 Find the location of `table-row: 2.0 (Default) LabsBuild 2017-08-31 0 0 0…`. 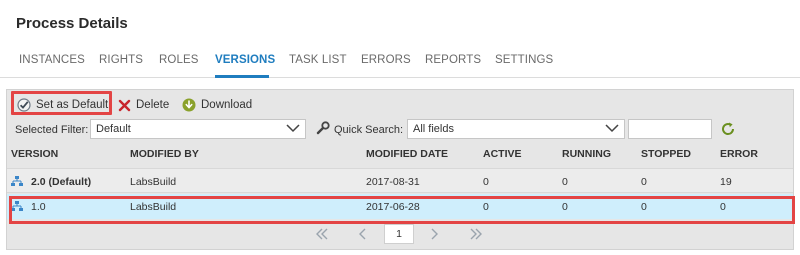

table-row: 2.0 (Default) LabsBuild 2017-08-31 0 0 0… is located at coordinates (400, 180).